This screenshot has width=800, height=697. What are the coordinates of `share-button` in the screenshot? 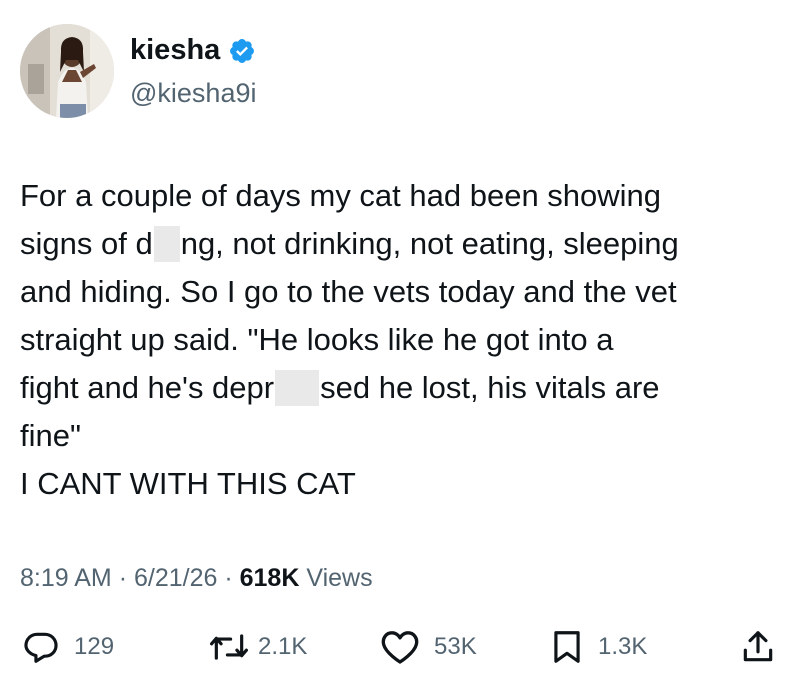 It's located at (758, 647).